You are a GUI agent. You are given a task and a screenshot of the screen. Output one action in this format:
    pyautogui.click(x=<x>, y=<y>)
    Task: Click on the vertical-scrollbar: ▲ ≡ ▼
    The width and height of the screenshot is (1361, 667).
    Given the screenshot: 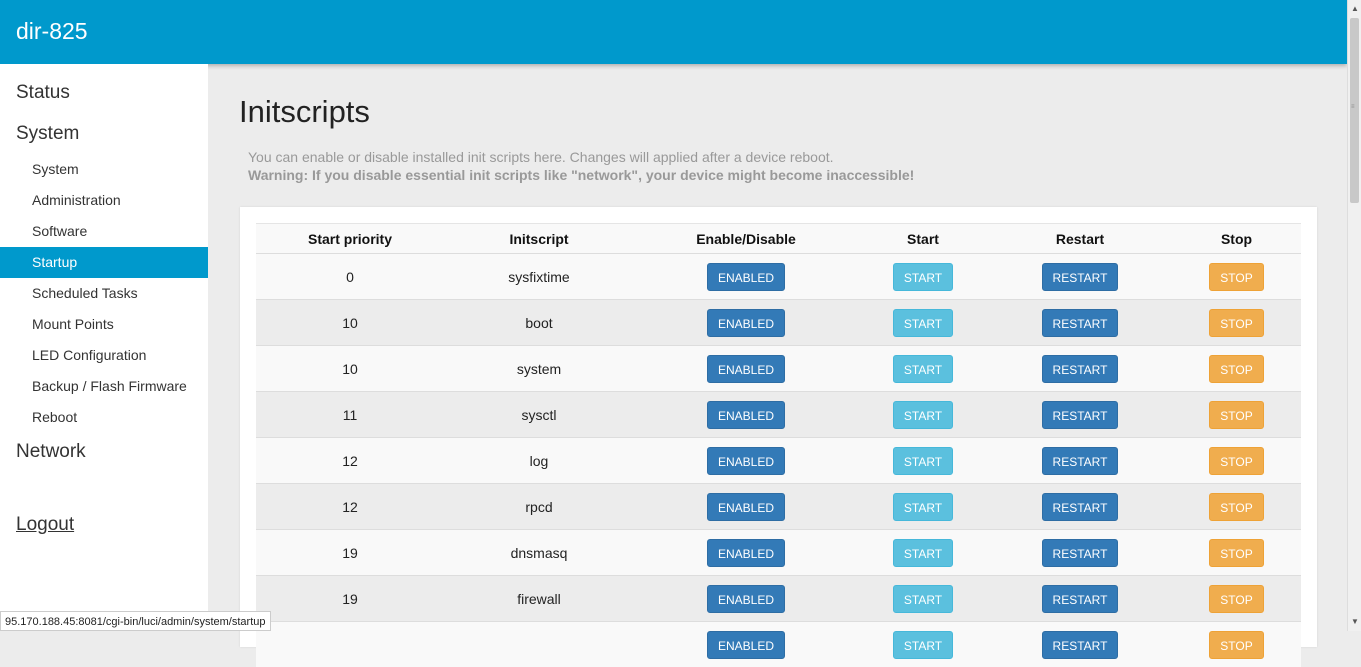 What is the action you would take?
    pyautogui.click(x=1354, y=315)
    